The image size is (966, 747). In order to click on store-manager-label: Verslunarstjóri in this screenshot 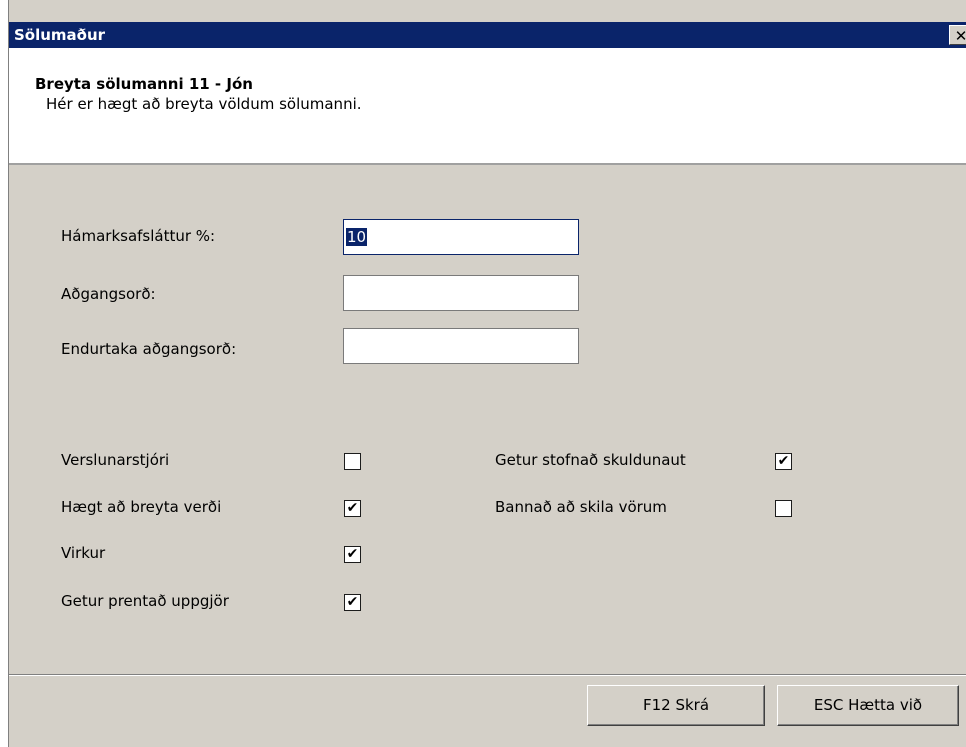, I will do `click(115, 460)`.